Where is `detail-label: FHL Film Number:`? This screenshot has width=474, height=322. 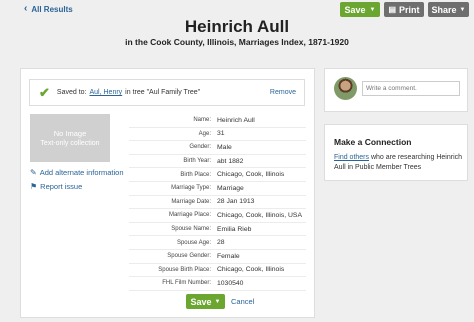
detail-label: FHL Film Number: is located at coordinates (186, 283).